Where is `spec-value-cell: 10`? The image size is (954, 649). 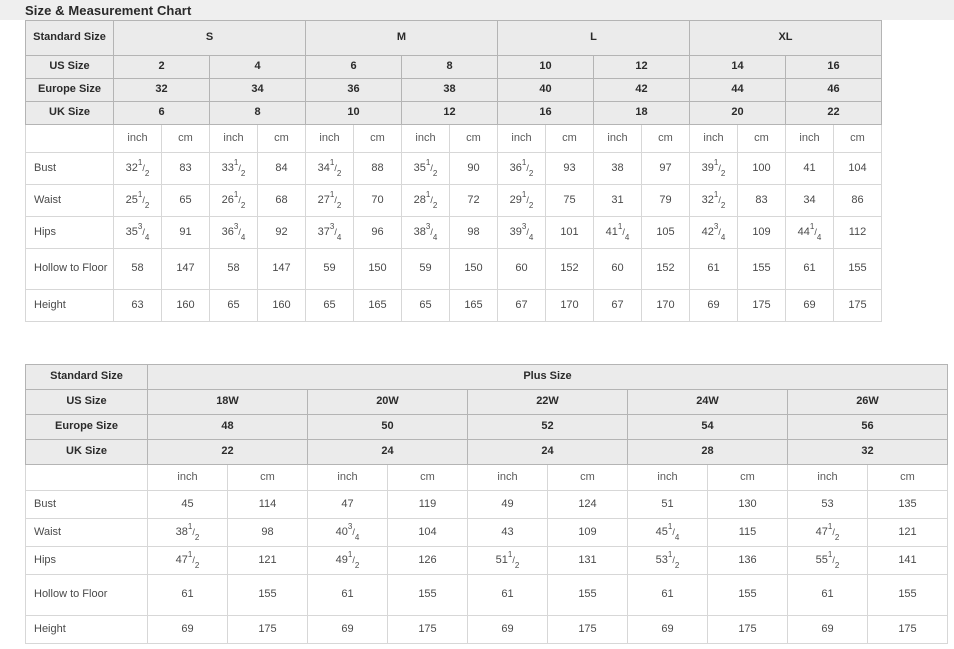
spec-value-cell: 10 is located at coordinates (545, 67).